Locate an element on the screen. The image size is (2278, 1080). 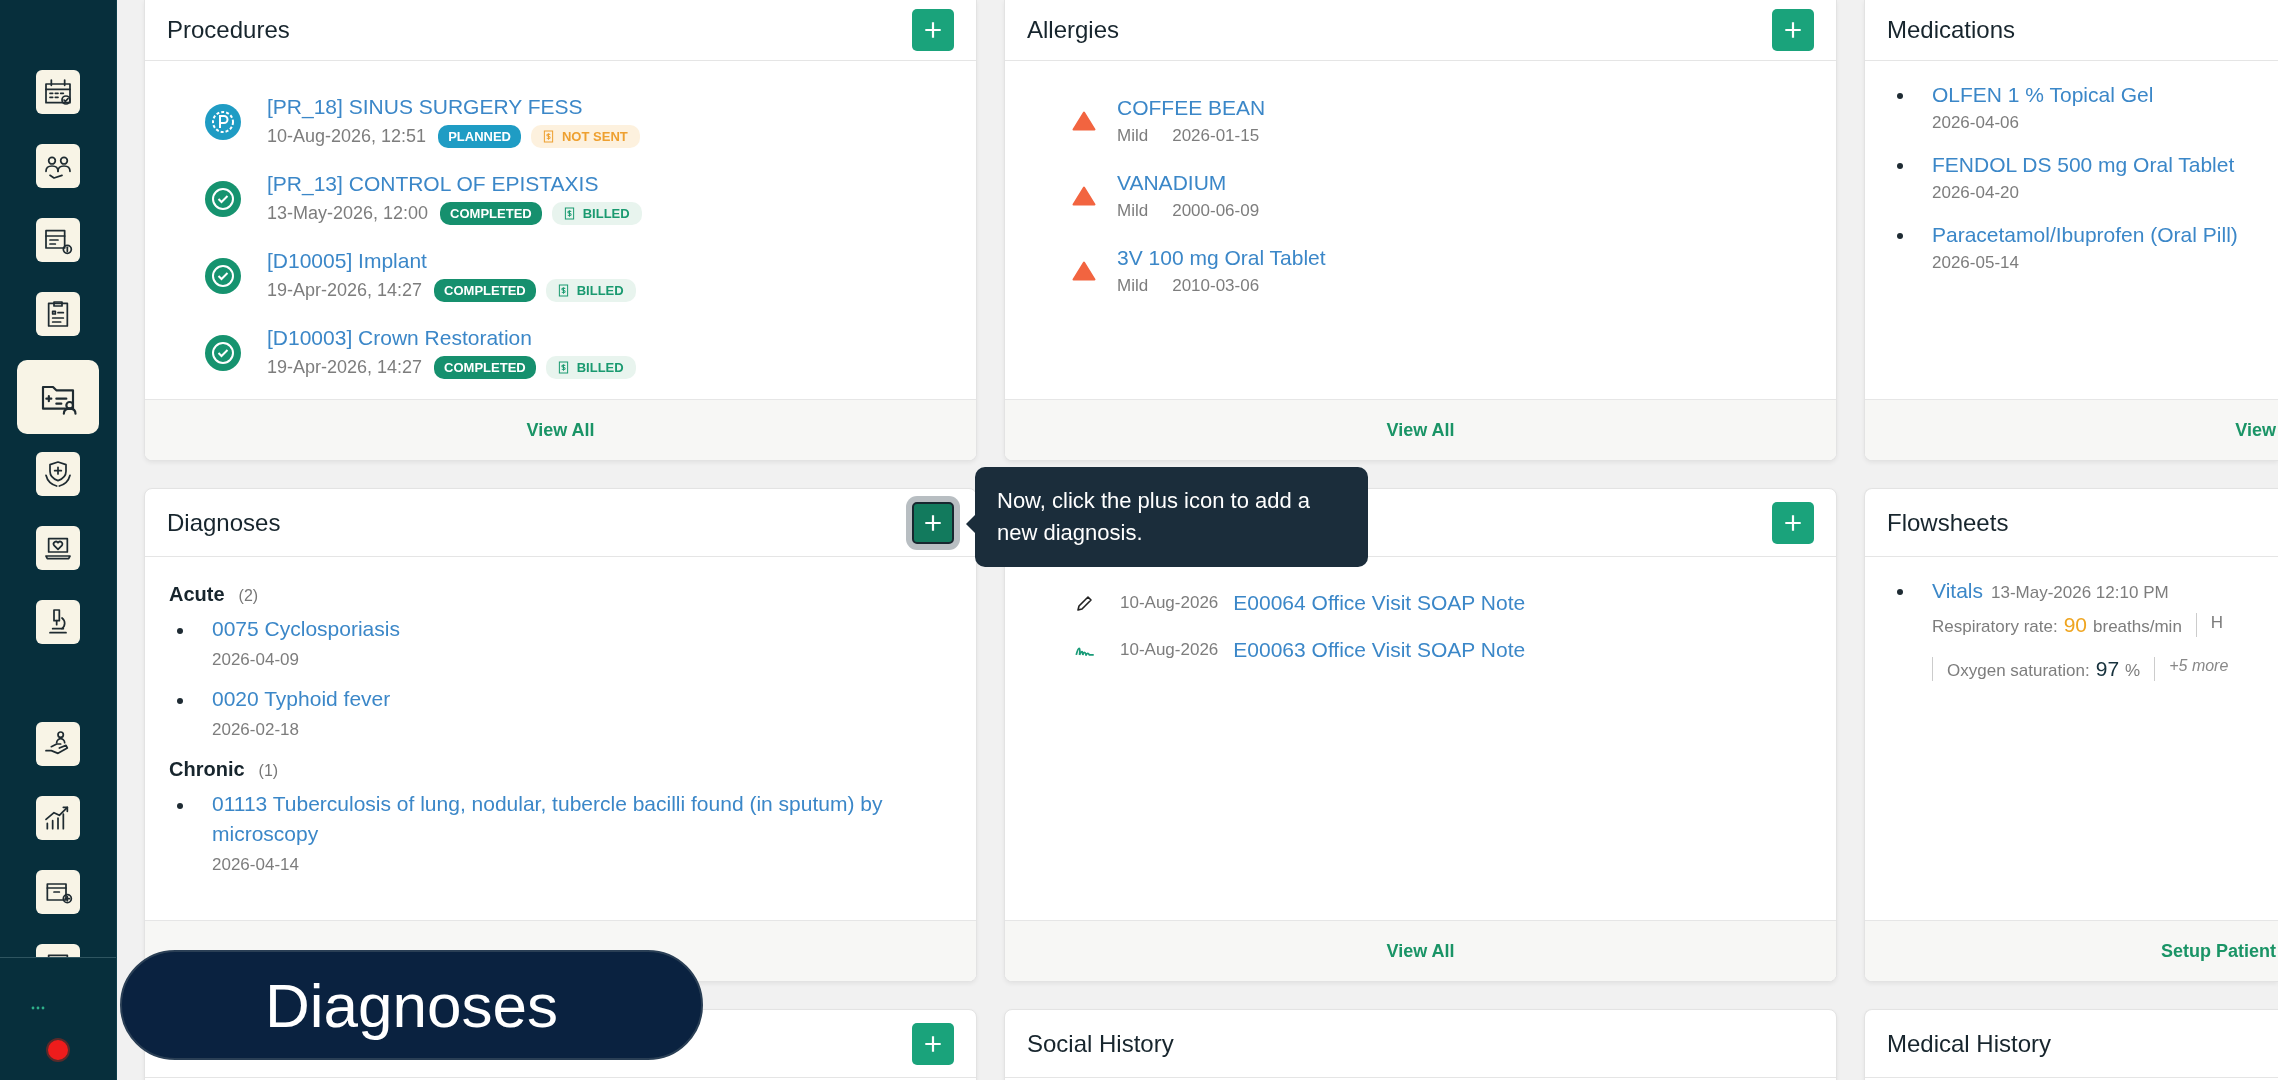
medication-date: 2026-04-20 is located at coordinates (1976, 193).